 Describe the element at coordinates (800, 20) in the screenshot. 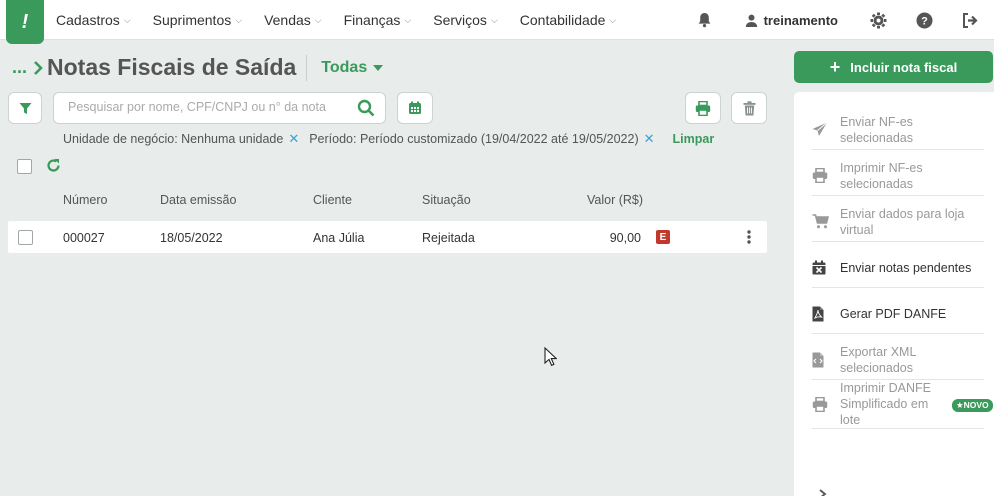

I see `username: treinamento` at that location.